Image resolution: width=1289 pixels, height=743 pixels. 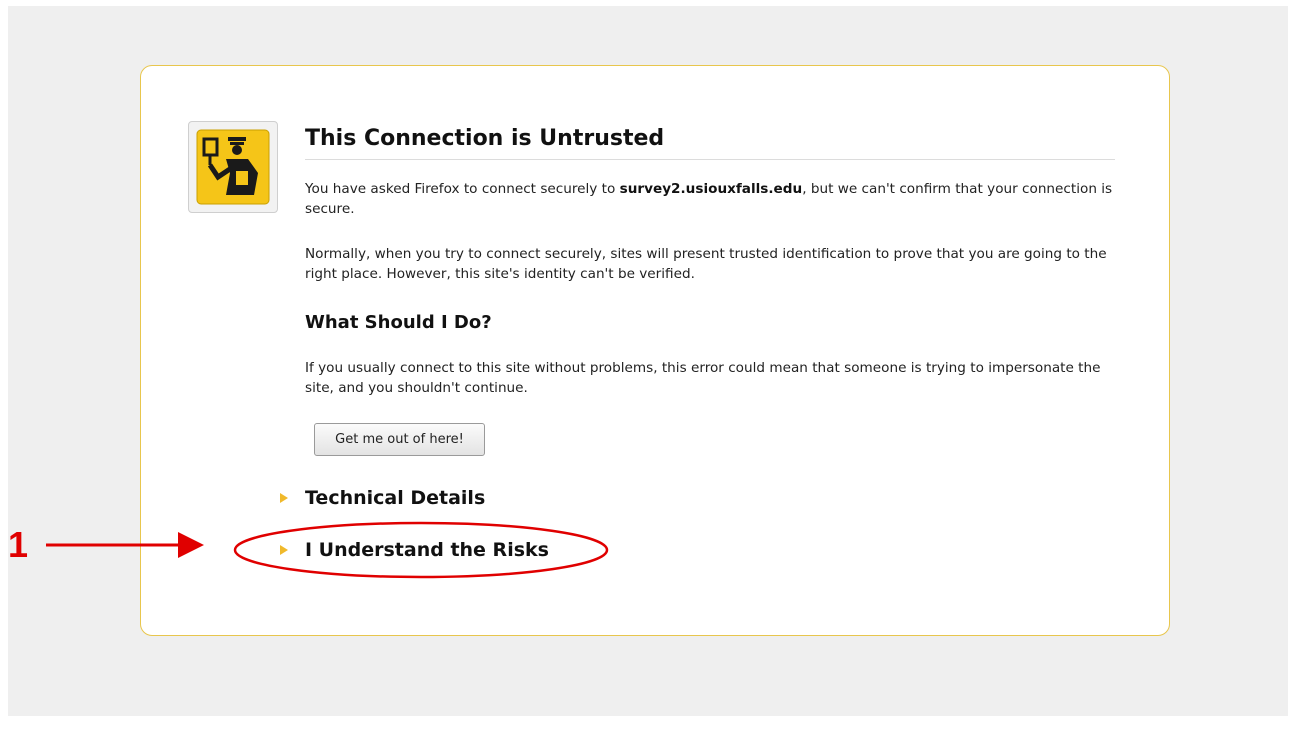 I want to click on technical-details-label: Technical Details, so click(x=395, y=498).